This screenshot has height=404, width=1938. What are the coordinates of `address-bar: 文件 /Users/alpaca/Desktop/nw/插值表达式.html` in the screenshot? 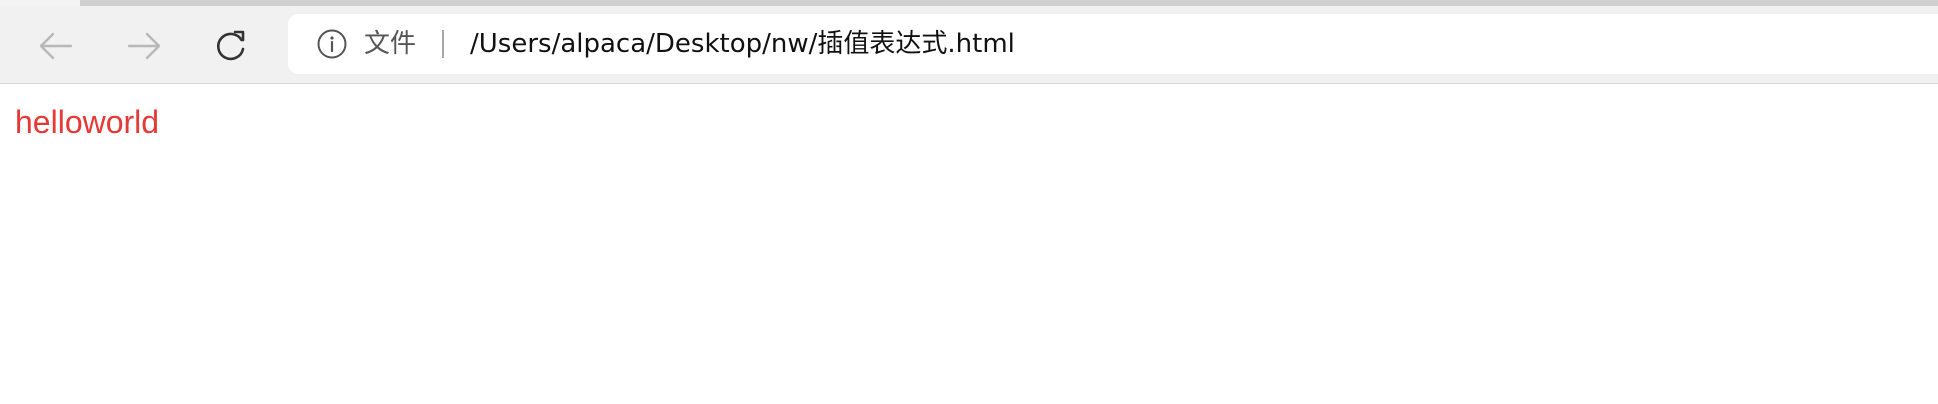 It's located at (1113, 44).